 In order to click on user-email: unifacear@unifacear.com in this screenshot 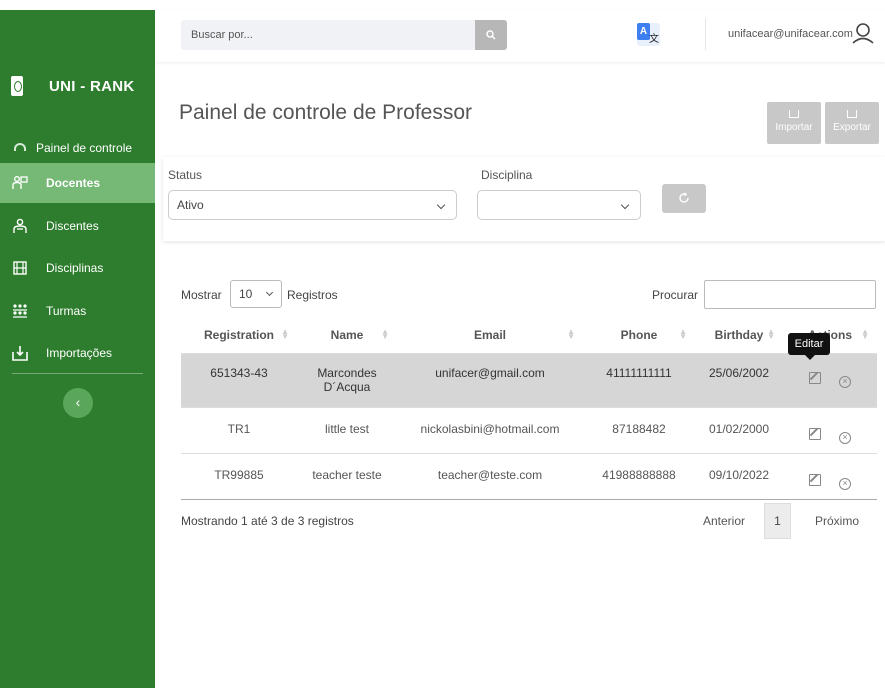, I will do `click(790, 34)`.